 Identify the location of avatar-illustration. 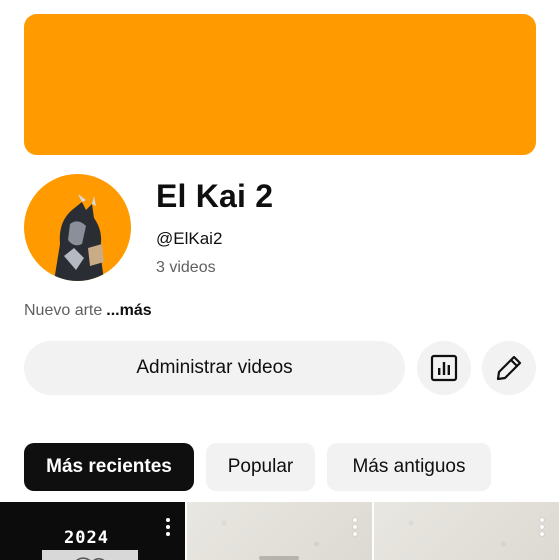
(77, 227).